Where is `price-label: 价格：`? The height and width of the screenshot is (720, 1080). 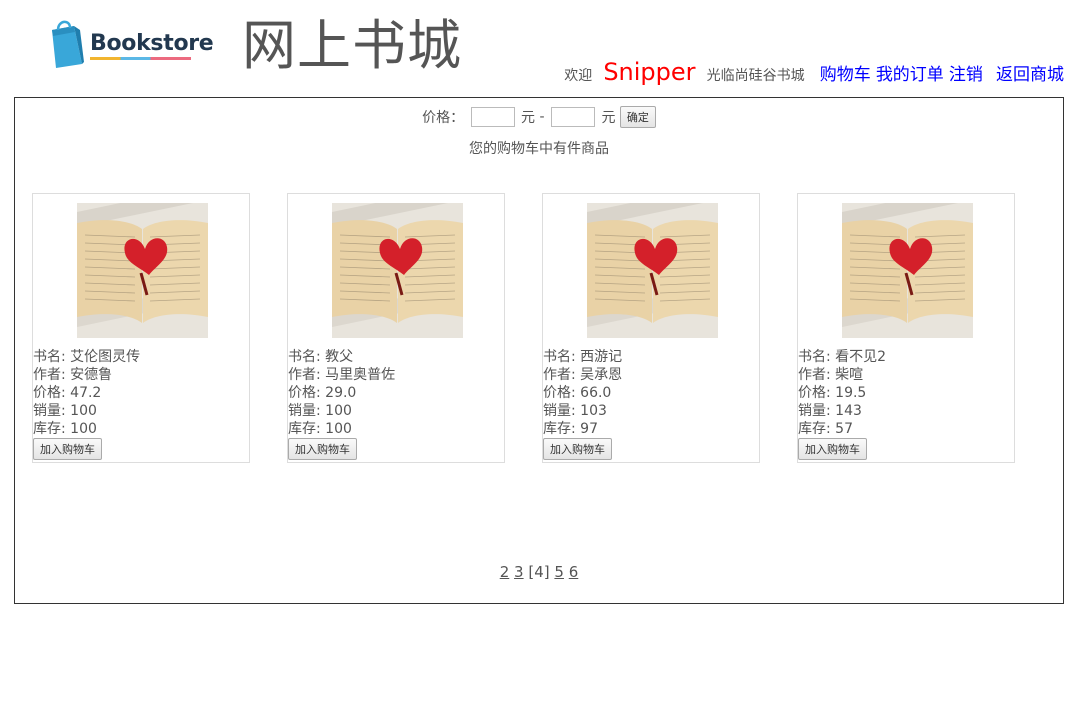
price-label: 价格： is located at coordinates (443, 118).